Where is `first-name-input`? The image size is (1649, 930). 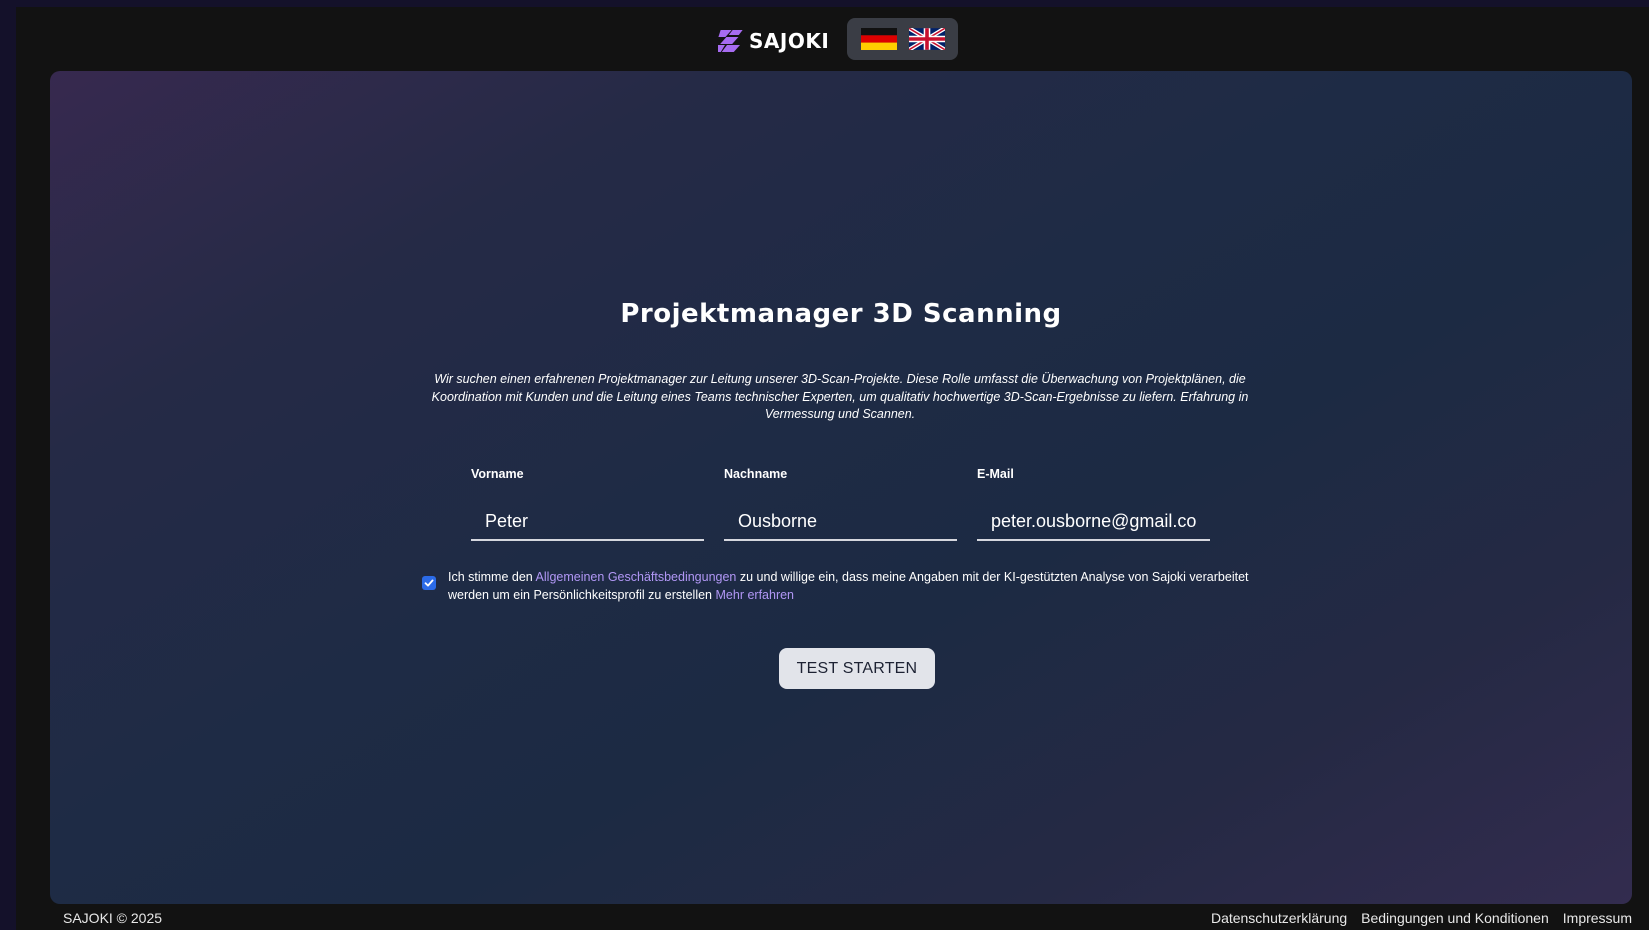 first-name-input is located at coordinates (587, 522).